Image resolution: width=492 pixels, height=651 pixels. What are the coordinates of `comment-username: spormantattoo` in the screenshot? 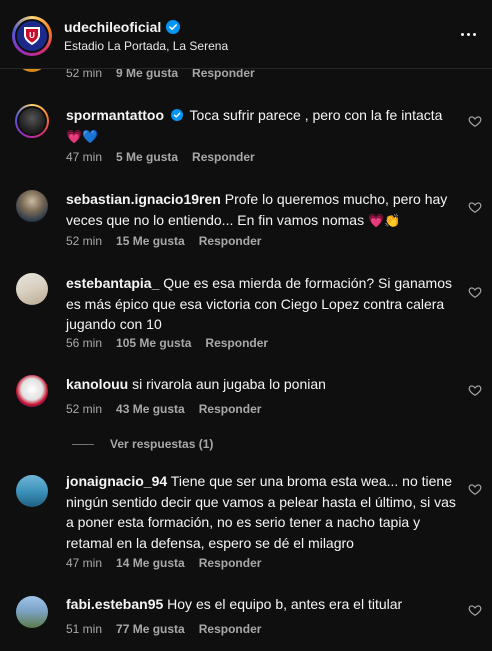 It's located at (115, 115).